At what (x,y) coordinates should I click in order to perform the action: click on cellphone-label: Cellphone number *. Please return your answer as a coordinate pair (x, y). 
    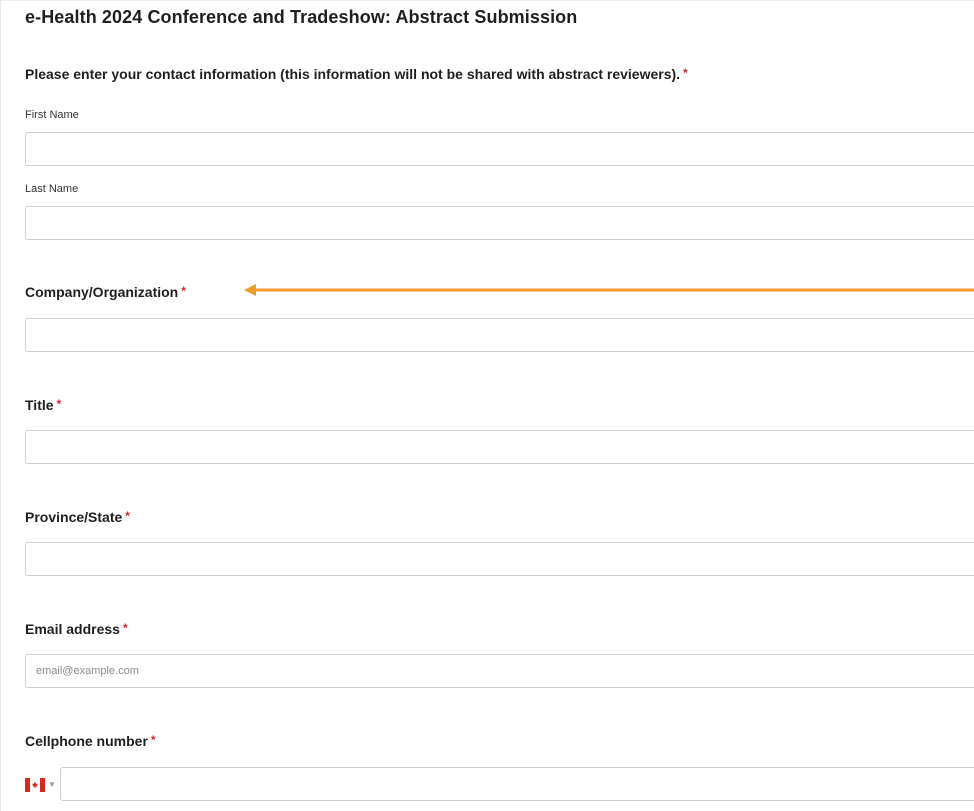
    Looking at the image, I should click on (90, 741).